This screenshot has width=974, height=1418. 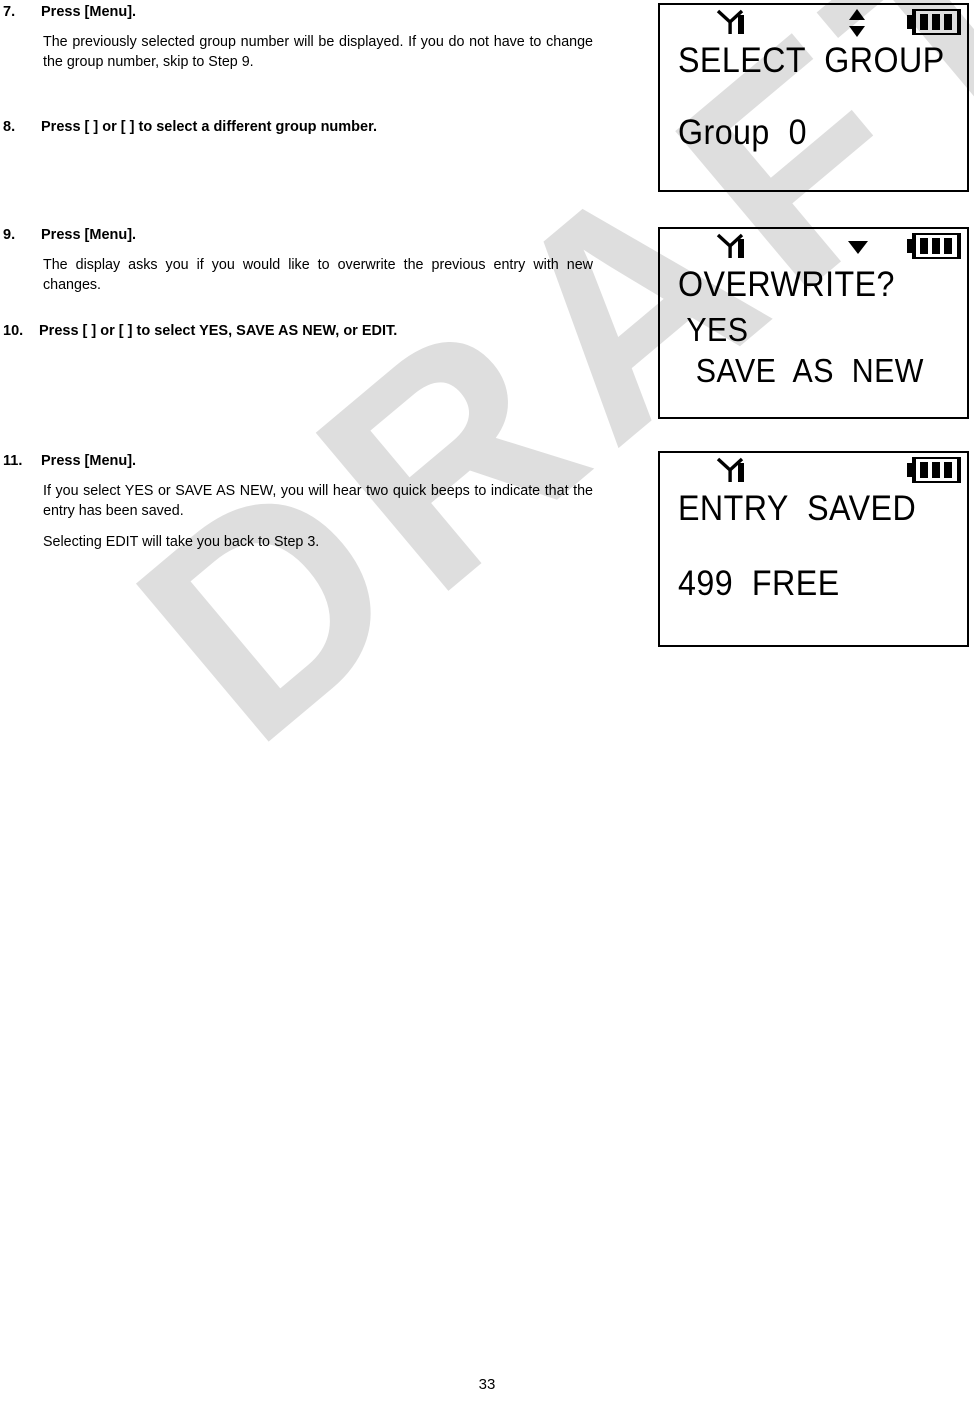 I want to click on lcd-line-title: SELECT GROUP, so click(x=811, y=60).